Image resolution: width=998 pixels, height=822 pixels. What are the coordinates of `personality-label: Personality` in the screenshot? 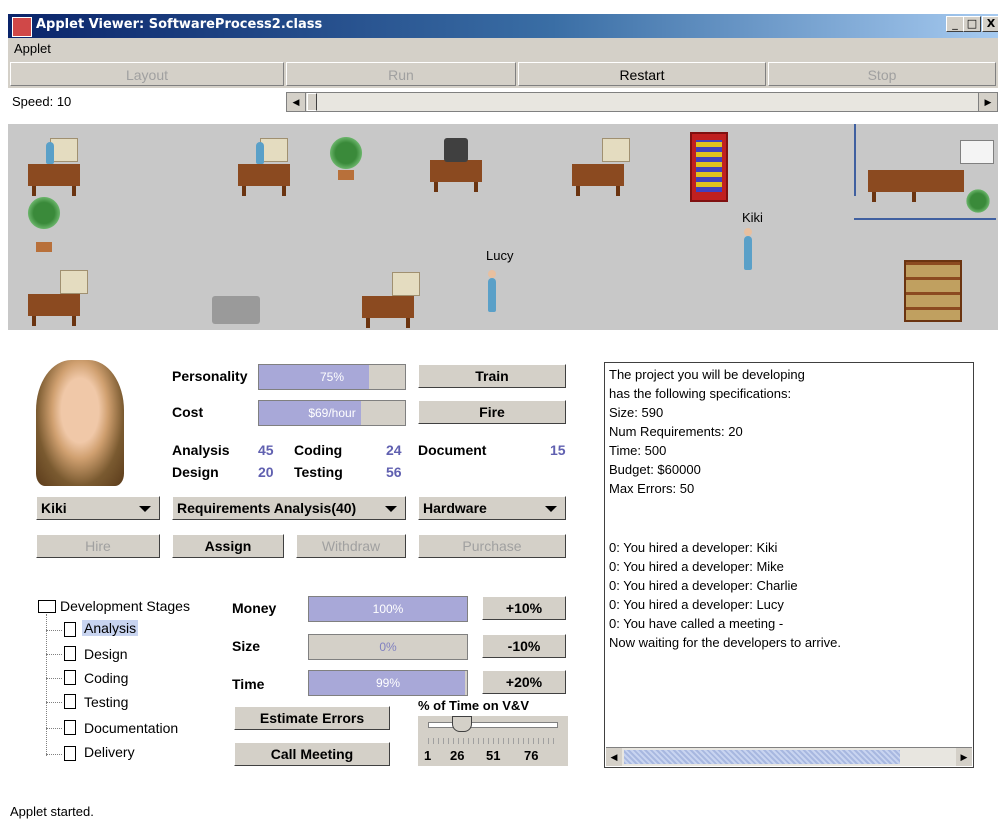 It's located at (210, 376).